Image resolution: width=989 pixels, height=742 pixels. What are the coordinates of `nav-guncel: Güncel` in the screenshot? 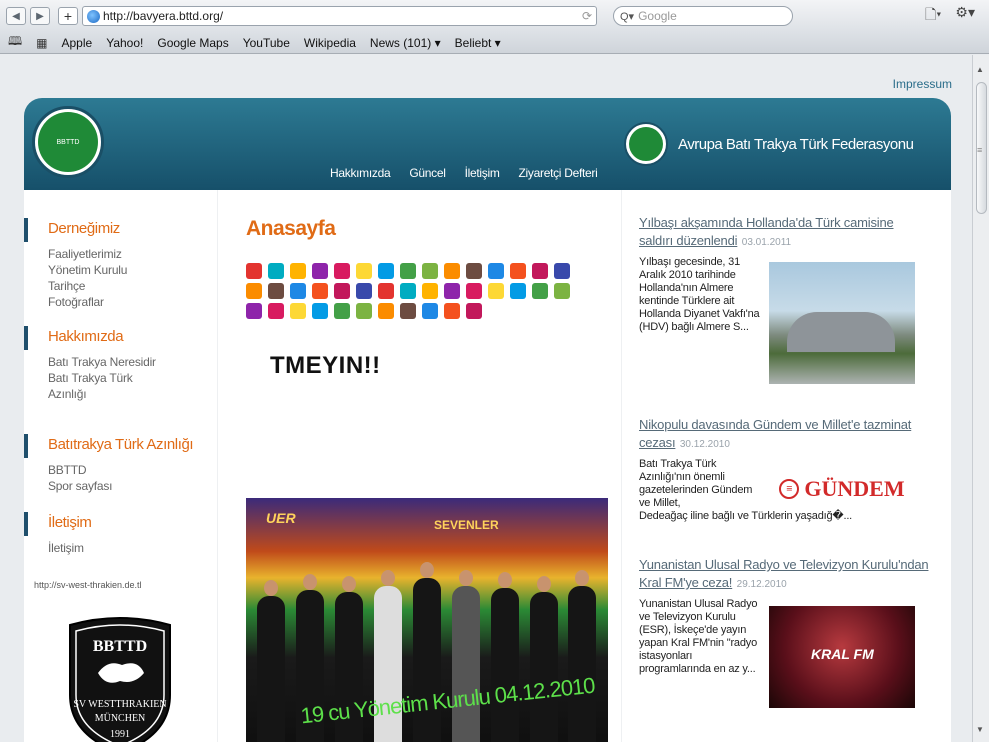 It's located at (427, 173).